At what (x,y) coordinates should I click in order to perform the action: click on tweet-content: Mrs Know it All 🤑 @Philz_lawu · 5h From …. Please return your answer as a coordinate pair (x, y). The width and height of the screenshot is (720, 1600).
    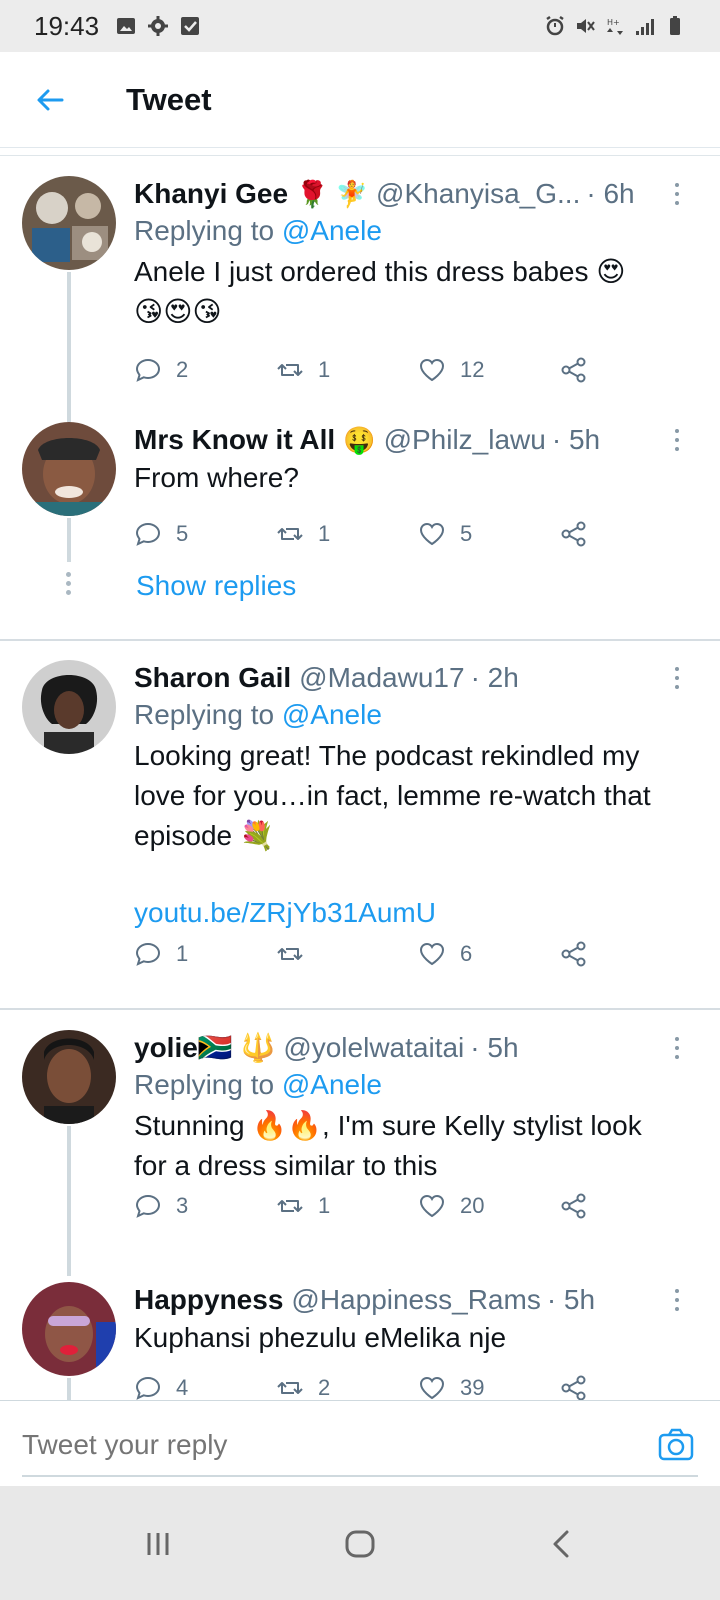
    Looking at the image, I should click on (412, 460).